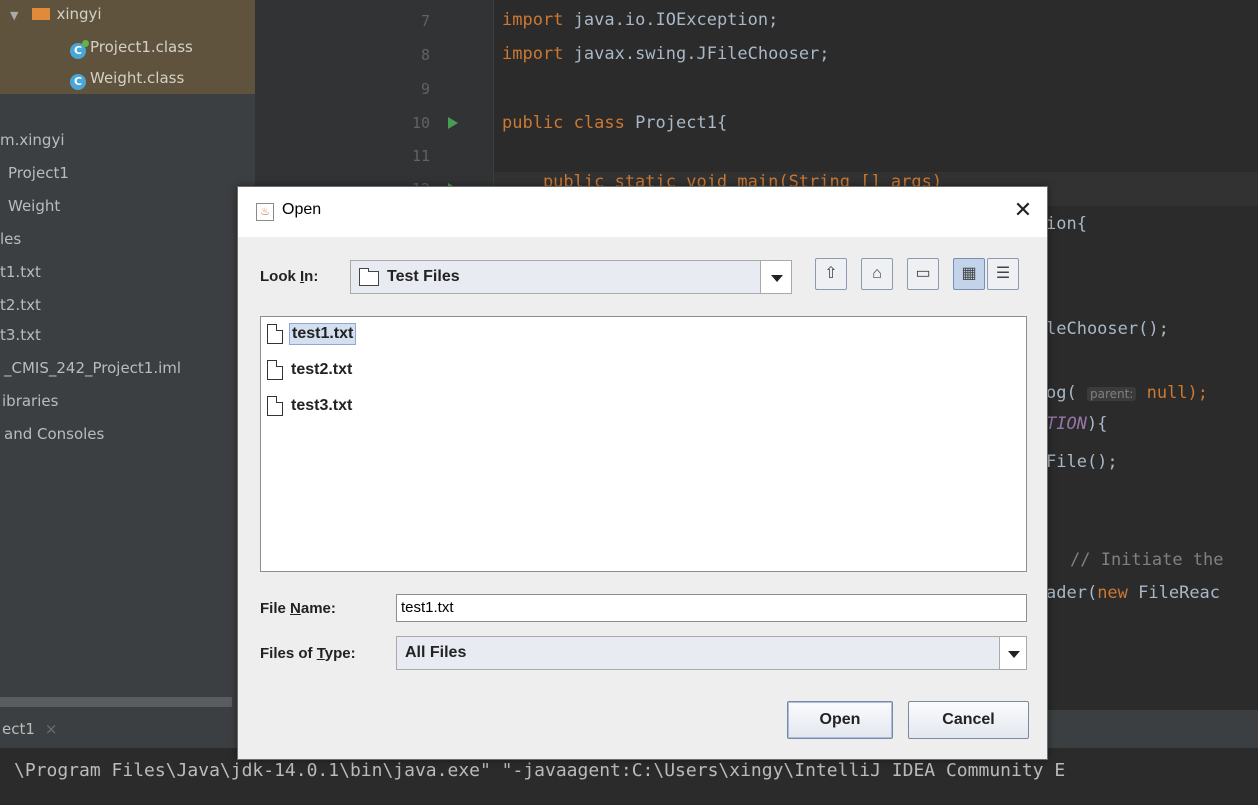 The width and height of the screenshot is (1258, 805). What do you see at coordinates (423, 276) in the screenshot?
I see `look-in-value: Test Files` at bounding box center [423, 276].